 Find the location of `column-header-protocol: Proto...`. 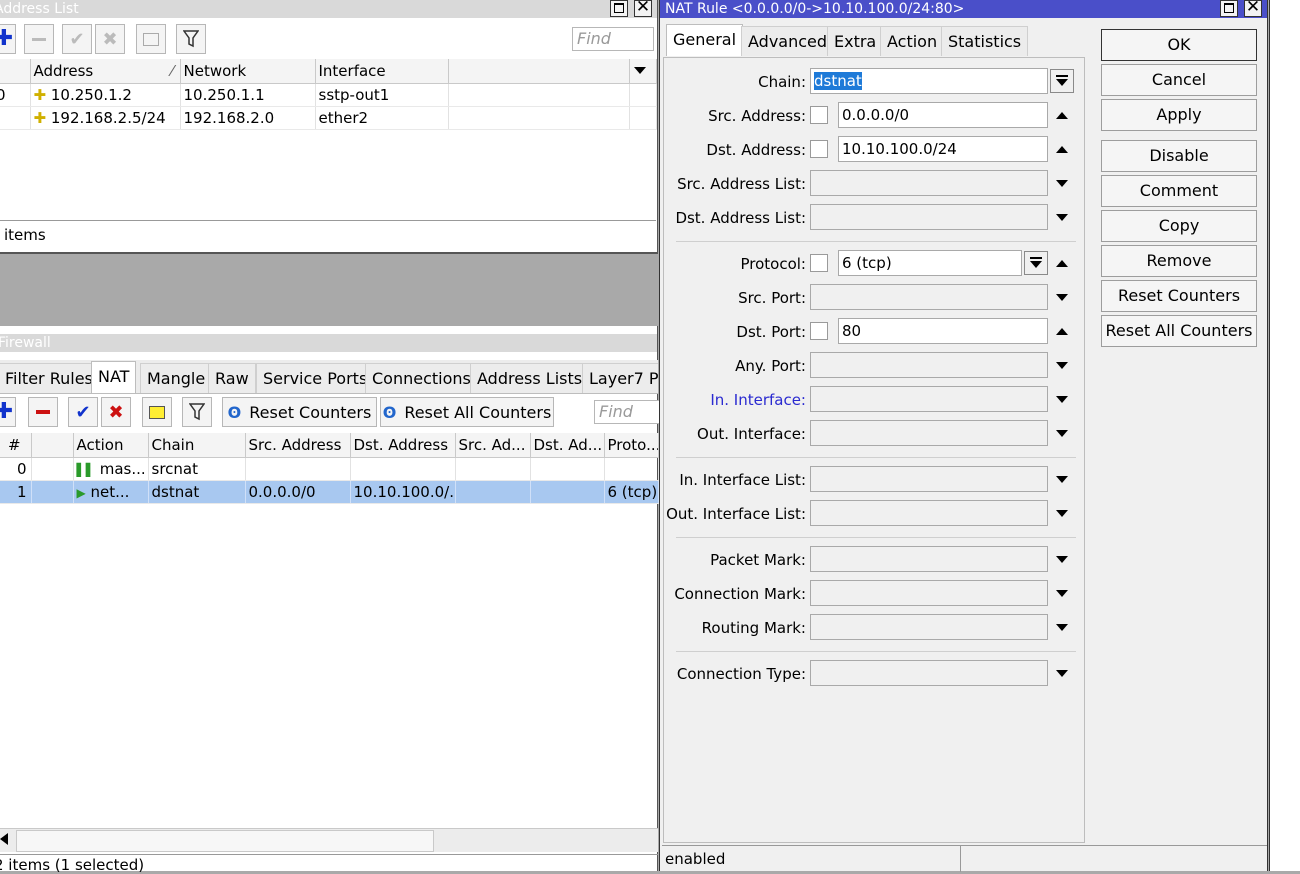

column-header-protocol: Proto... is located at coordinates (631, 445).